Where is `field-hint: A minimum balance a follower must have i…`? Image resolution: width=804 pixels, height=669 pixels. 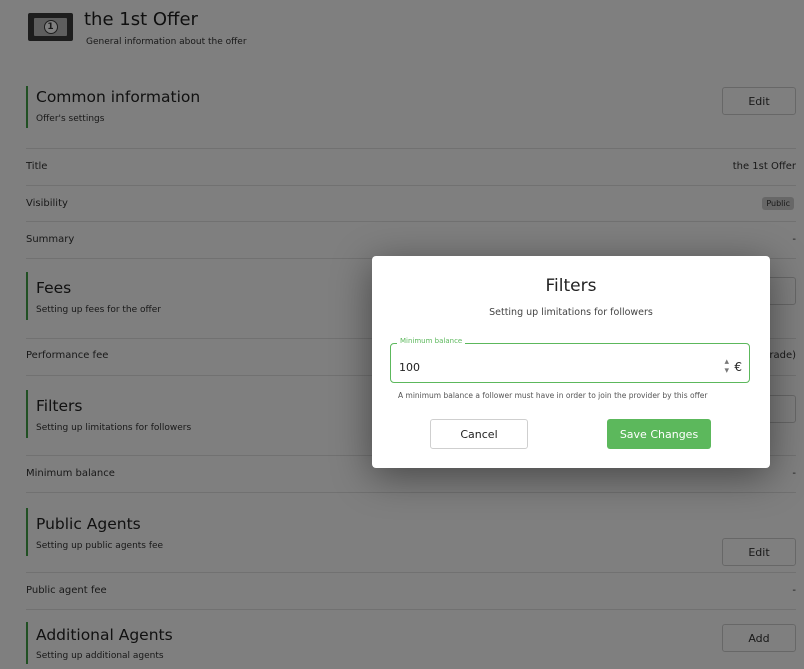
field-hint: A minimum balance a follower must have i… is located at coordinates (553, 395).